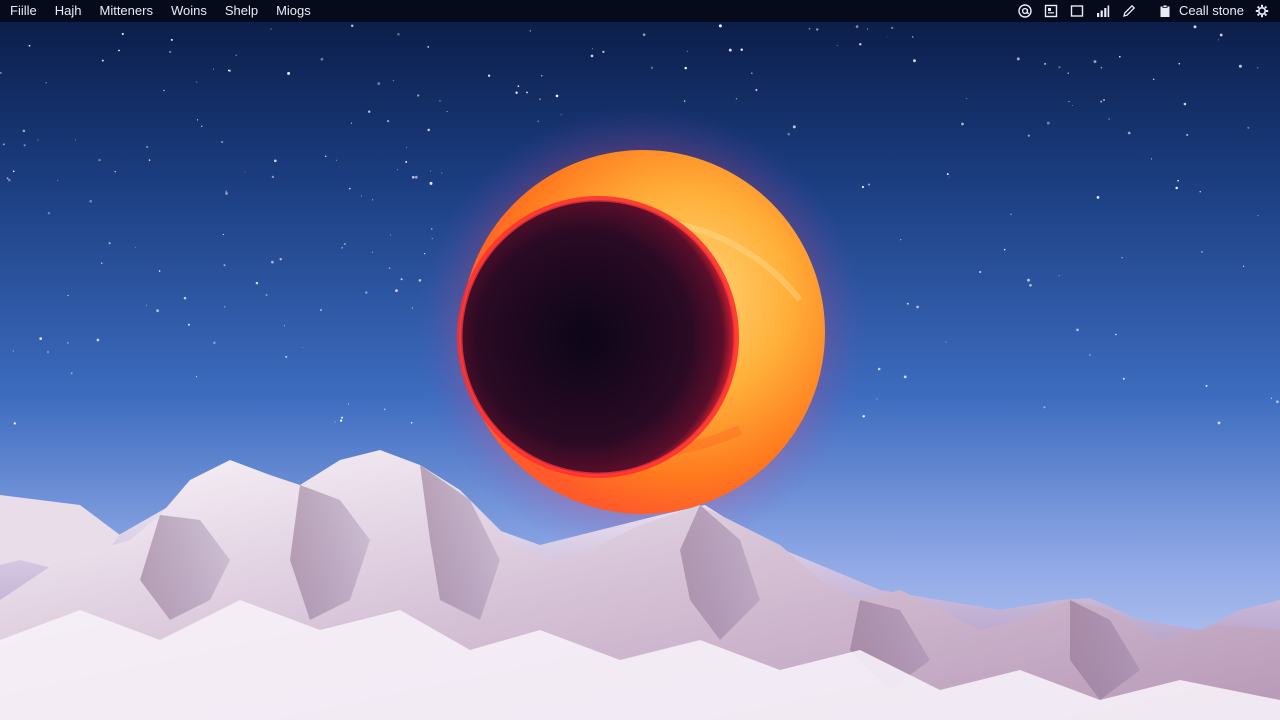 This screenshot has width=1280, height=720. Describe the element at coordinates (1129, 11) in the screenshot. I see `pen-icon` at that location.